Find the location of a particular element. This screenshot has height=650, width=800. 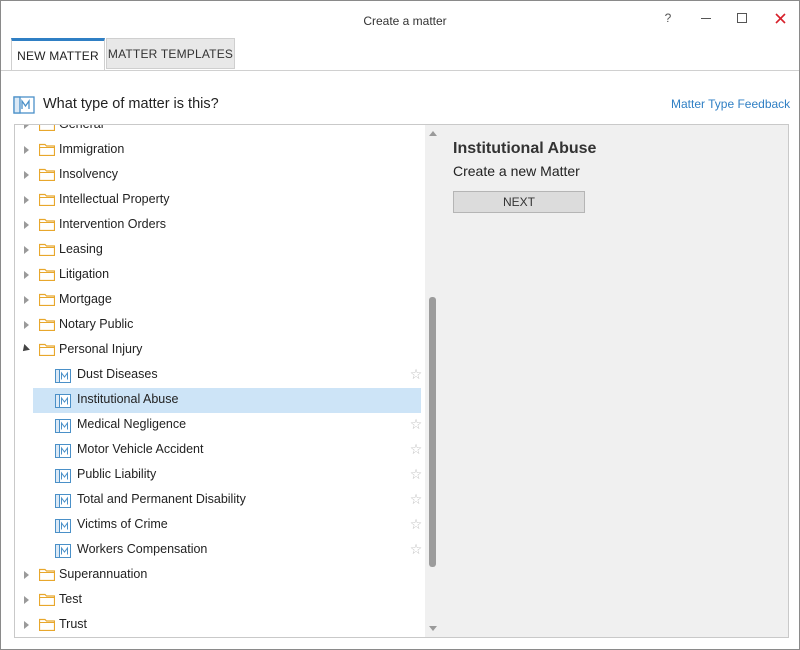

tree-matter-row: Medical Negligence ☆ is located at coordinates (220, 425).